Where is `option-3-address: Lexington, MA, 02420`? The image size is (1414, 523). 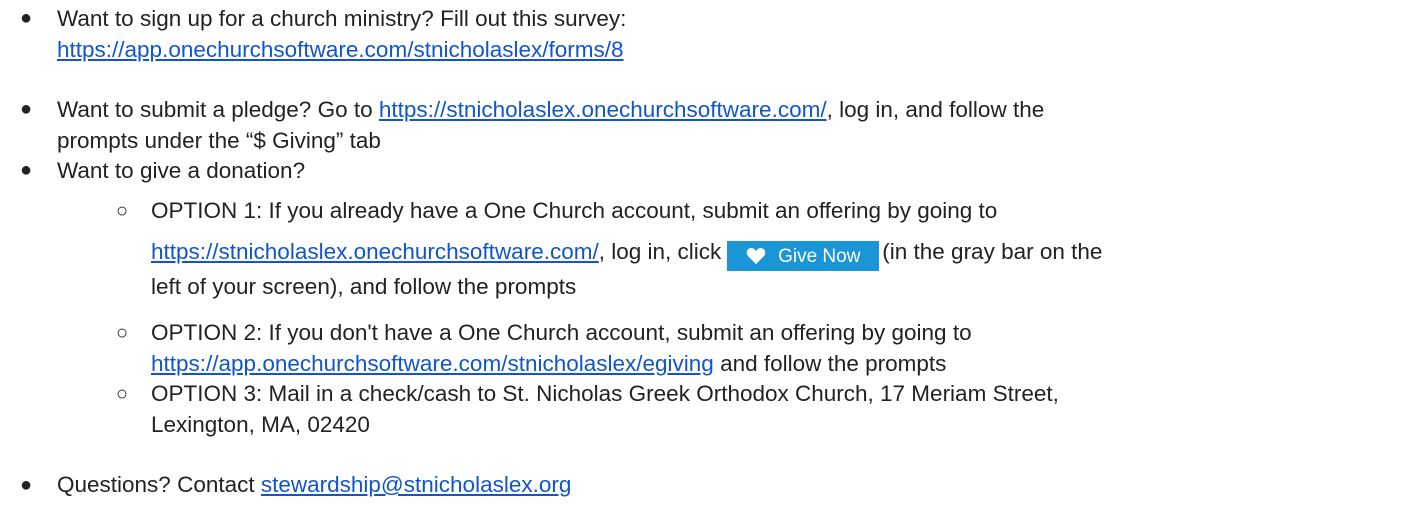
option-3-address: Lexington, MA, 02420 is located at coordinates (260, 424).